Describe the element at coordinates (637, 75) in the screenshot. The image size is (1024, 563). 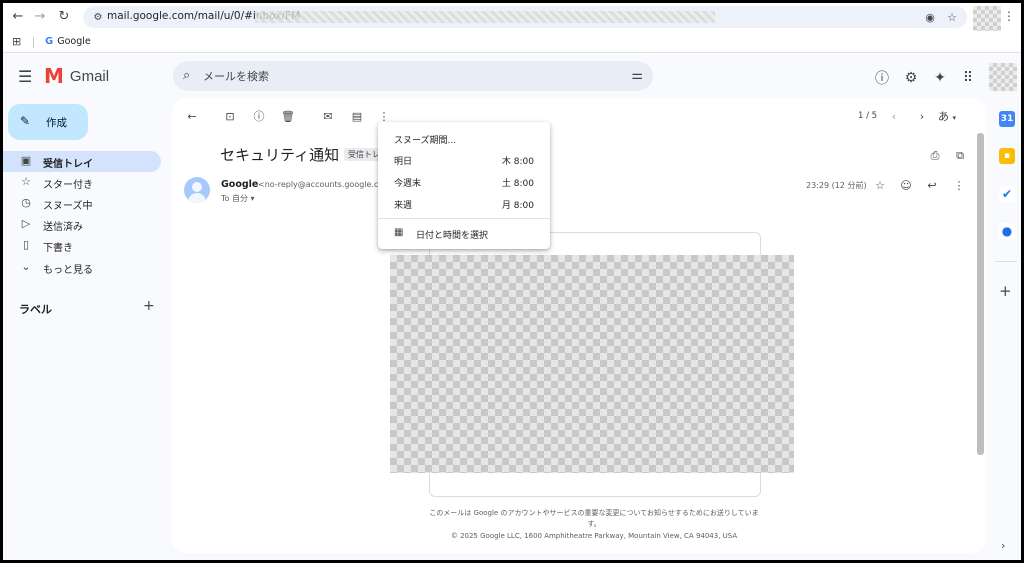
I see `search-options-icon: ⚌` at that location.